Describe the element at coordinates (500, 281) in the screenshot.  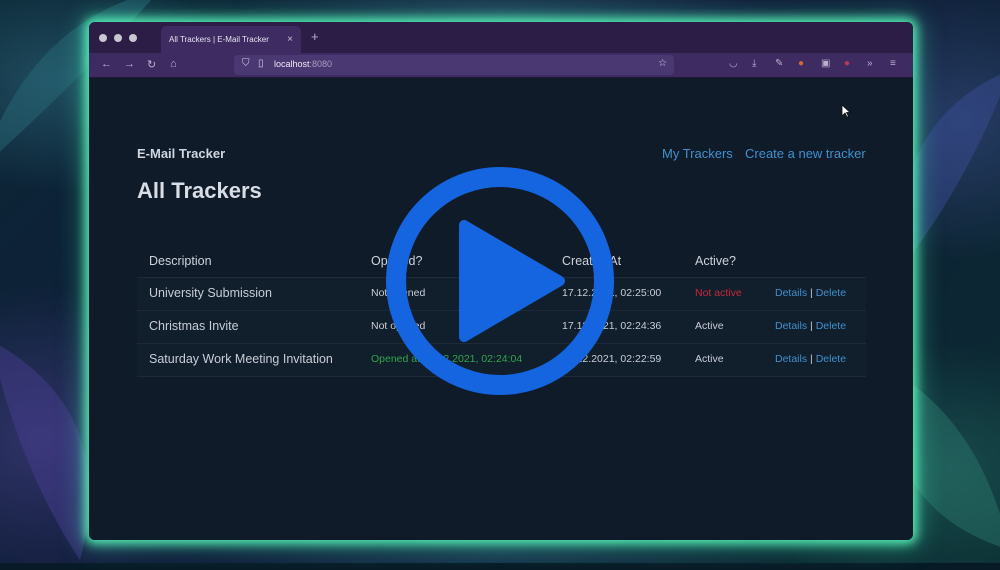
I see `play-icon` at that location.